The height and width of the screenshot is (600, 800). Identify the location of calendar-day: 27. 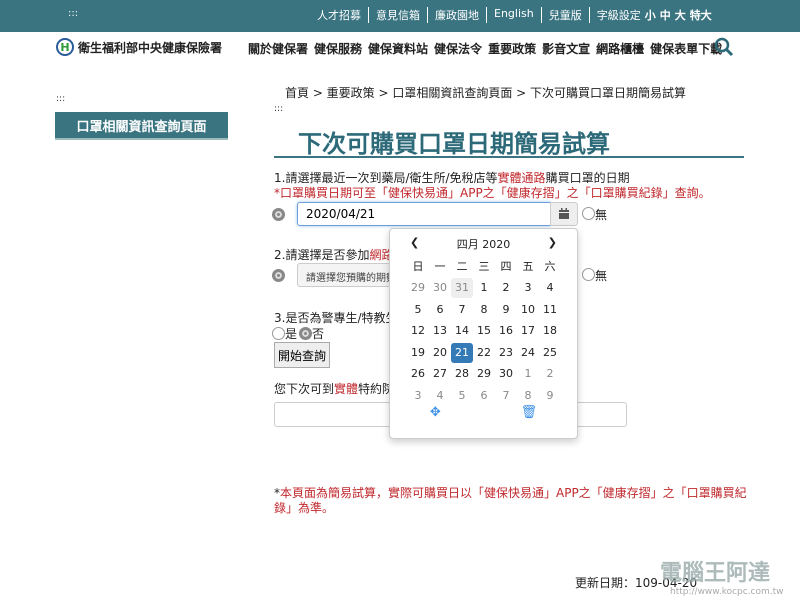
(440, 374).